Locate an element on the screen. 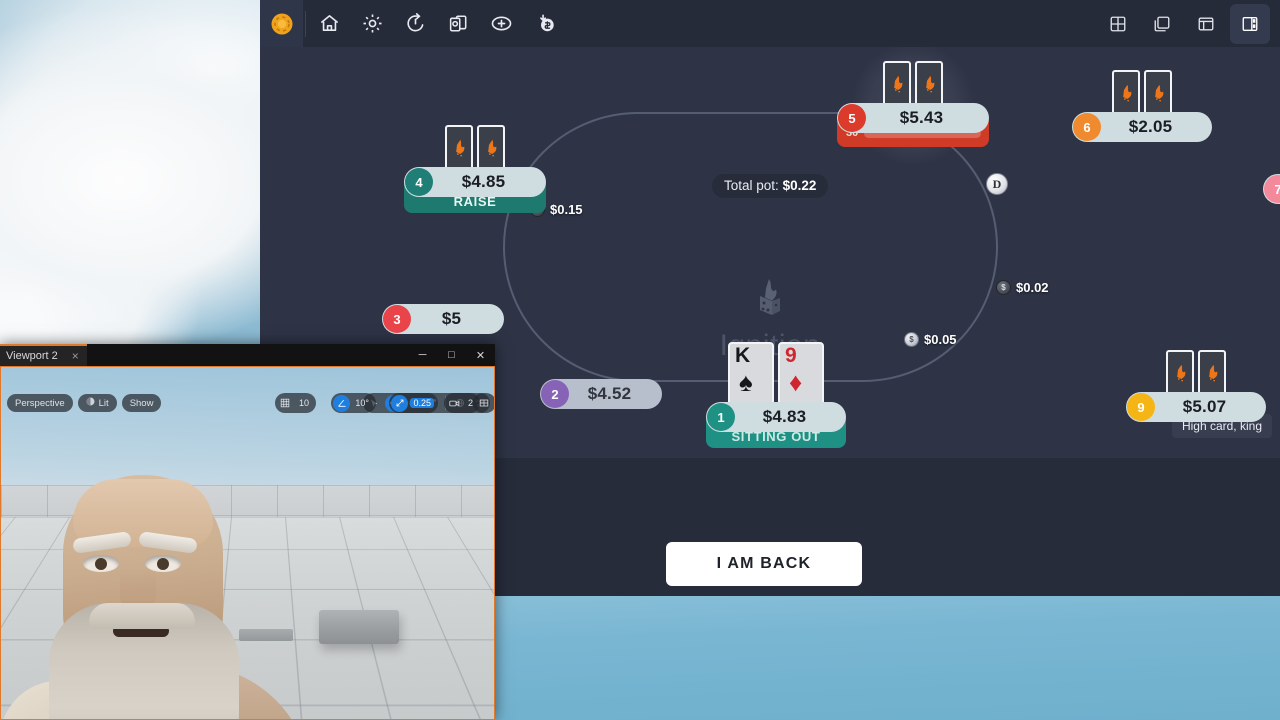  character-model is located at coordinates (156, 597).